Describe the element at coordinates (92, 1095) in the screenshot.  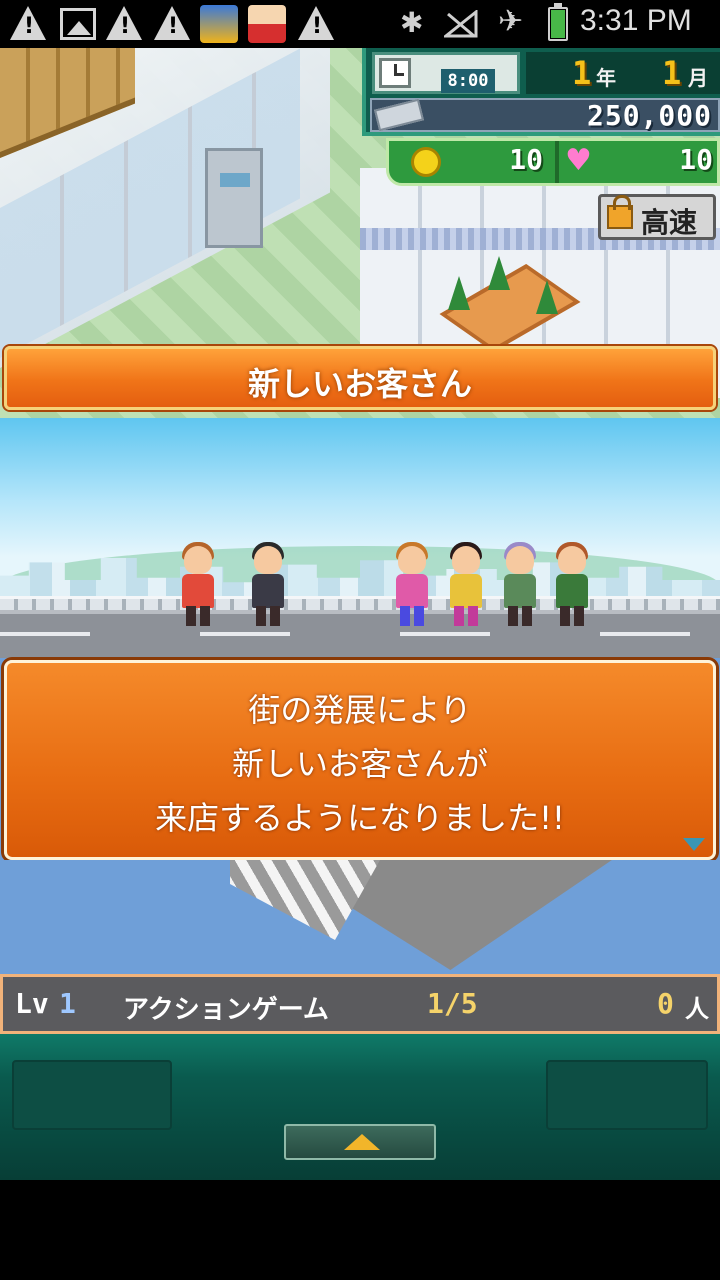
I see `menu-slot-left` at that location.